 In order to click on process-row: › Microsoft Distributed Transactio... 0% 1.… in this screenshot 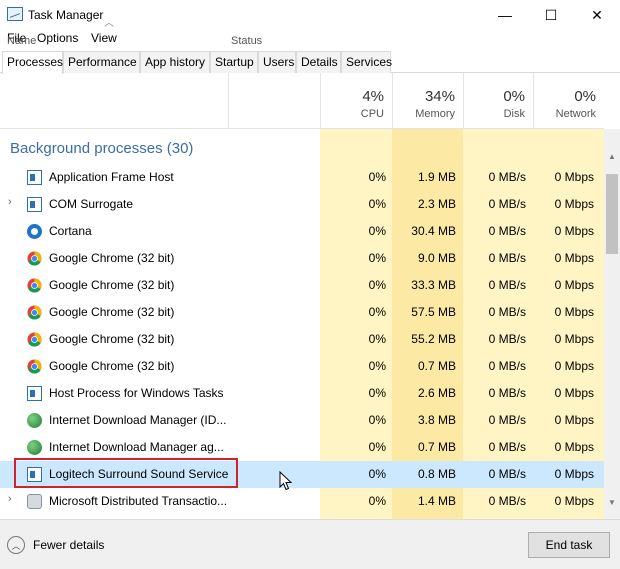, I will do `click(302, 501)`.